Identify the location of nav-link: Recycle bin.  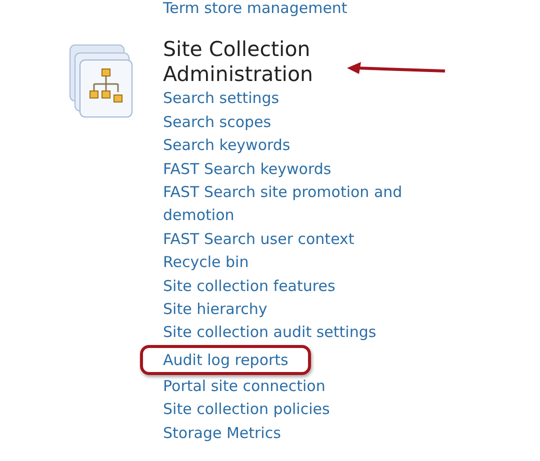
(206, 263).